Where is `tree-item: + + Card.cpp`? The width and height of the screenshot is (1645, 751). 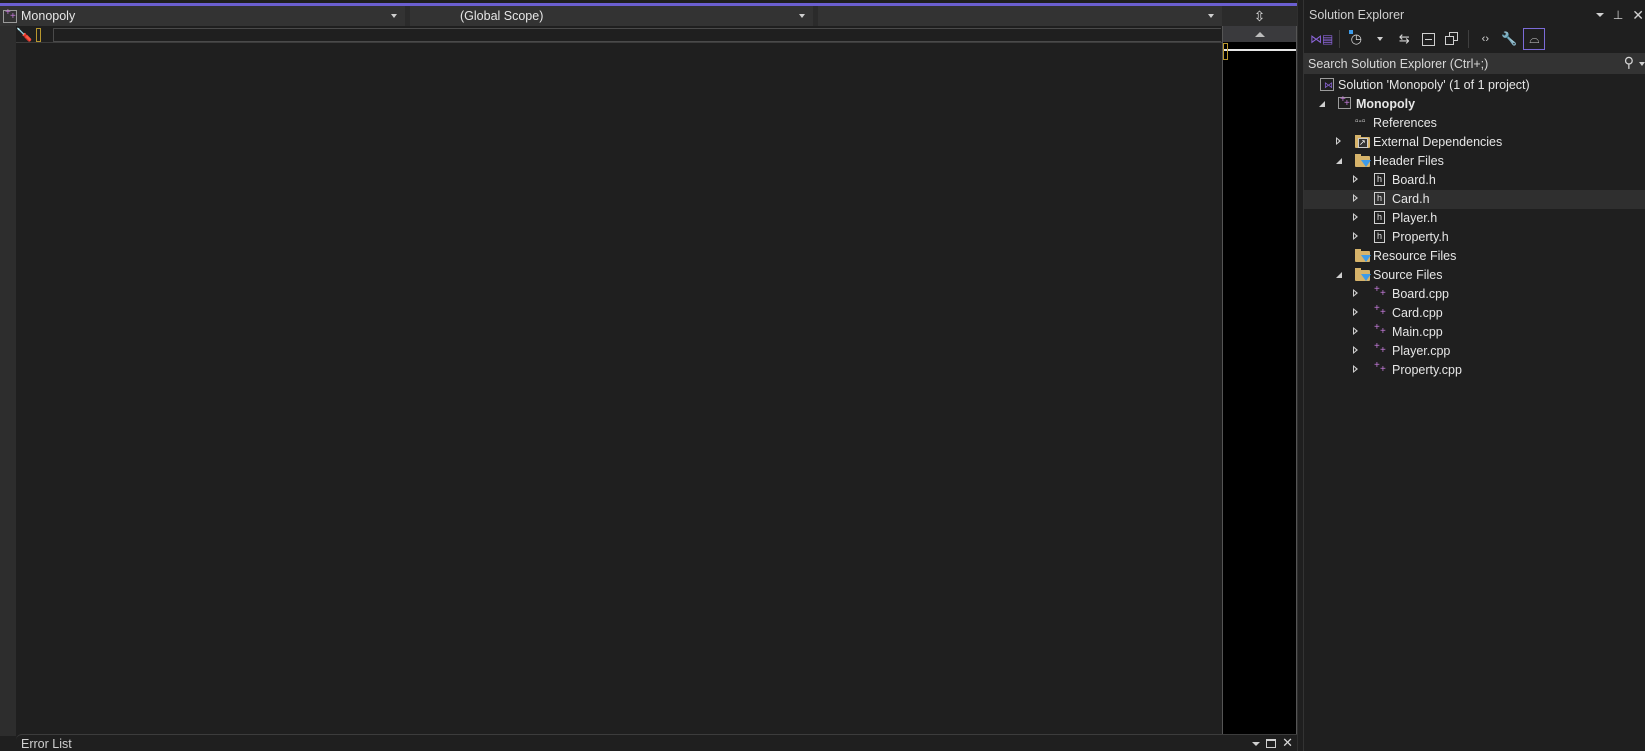 tree-item: + + Card.cpp is located at coordinates (1474, 313).